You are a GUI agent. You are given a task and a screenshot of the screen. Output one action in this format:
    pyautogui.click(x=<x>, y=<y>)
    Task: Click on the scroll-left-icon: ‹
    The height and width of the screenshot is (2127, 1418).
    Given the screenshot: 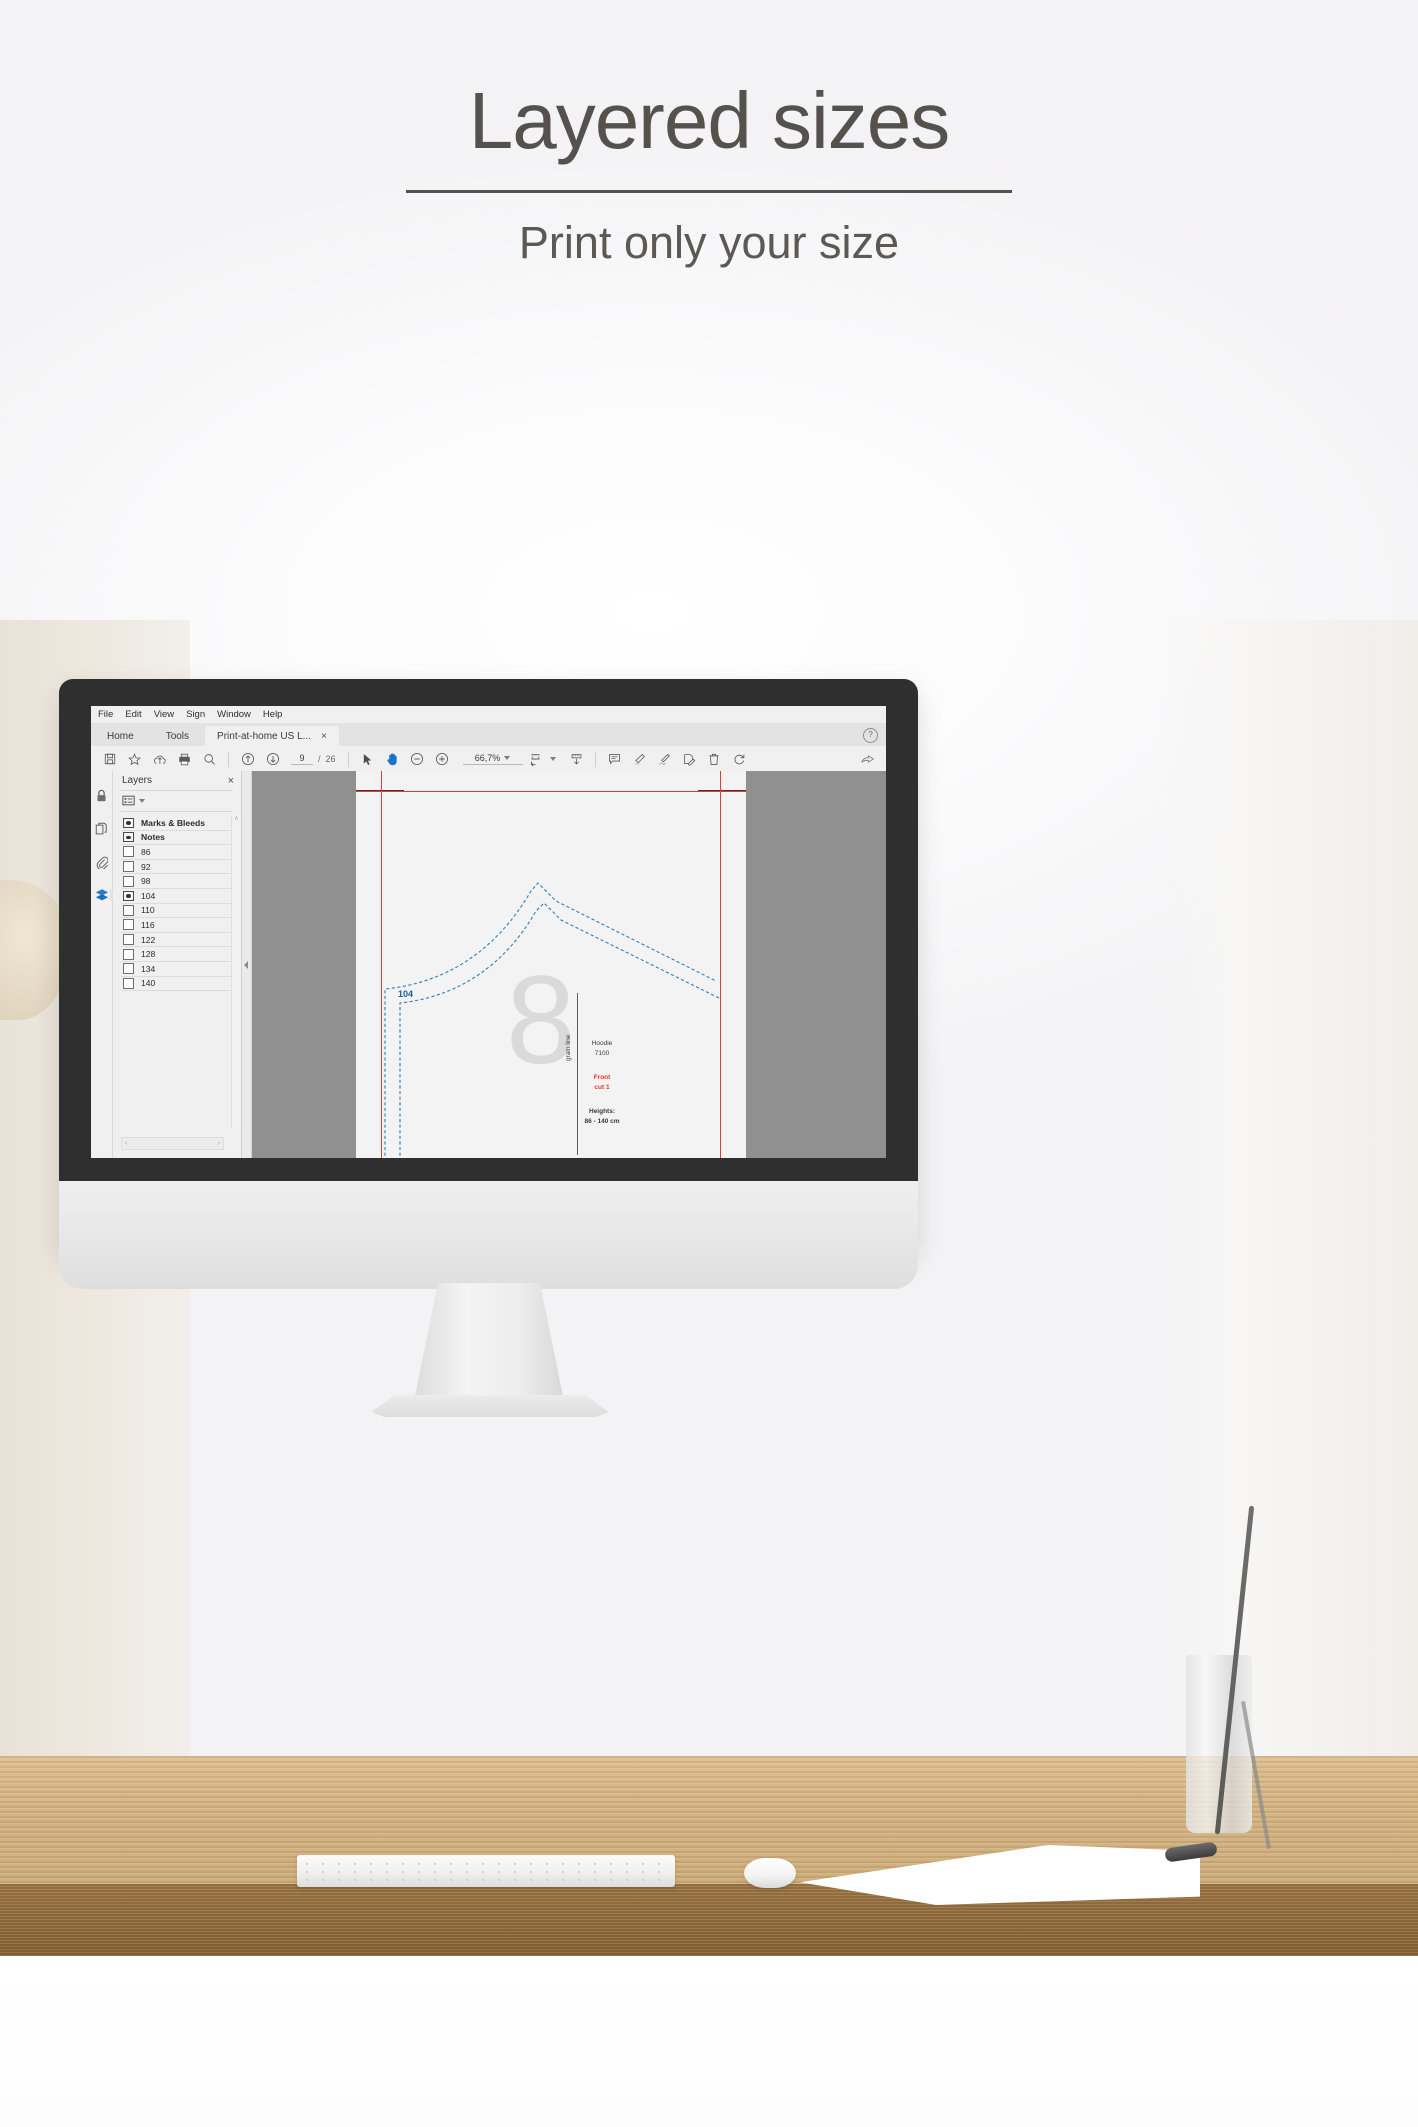 What is the action you would take?
    pyautogui.click(x=126, y=1143)
    